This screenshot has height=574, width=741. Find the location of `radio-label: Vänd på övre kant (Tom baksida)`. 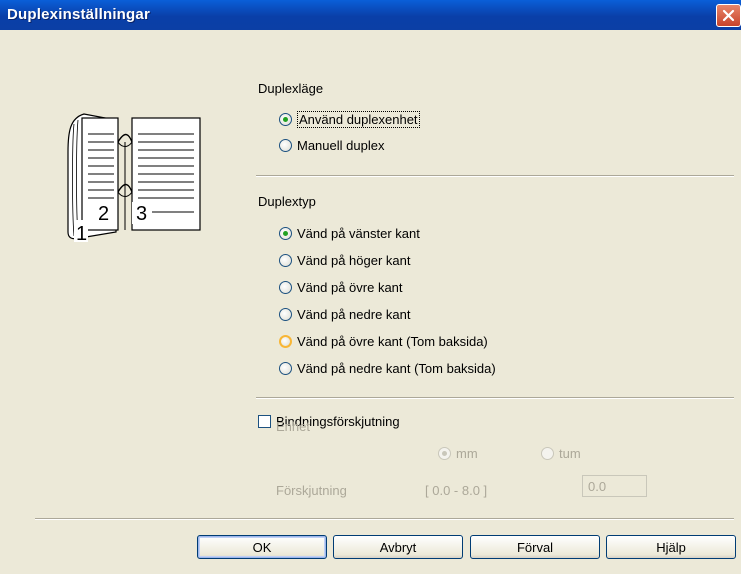

radio-label: Vänd på övre kant (Tom baksida) is located at coordinates (392, 341).